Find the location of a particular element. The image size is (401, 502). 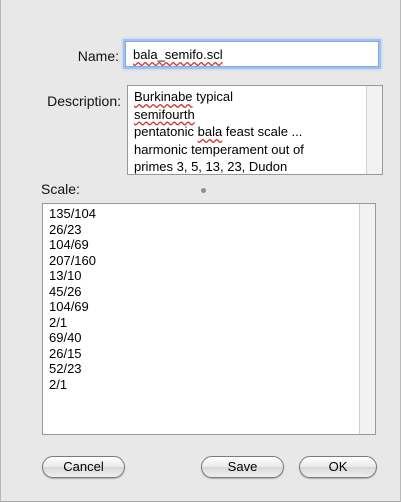

scale-value: 207/160 is located at coordinates (72, 260).